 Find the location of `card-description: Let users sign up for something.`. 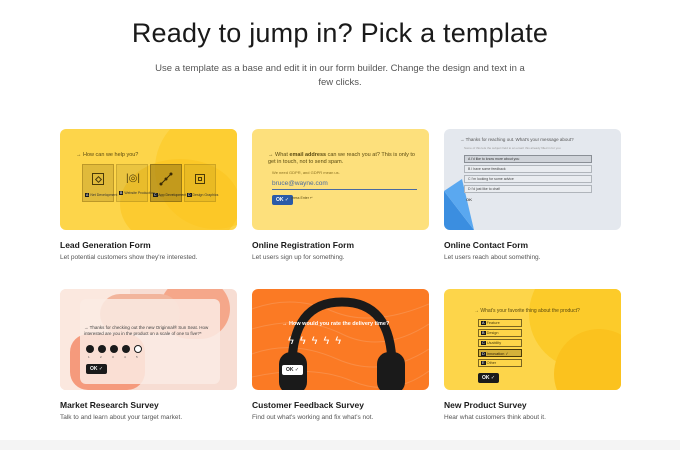

card-description: Let users sign up for something. is located at coordinates (298, 257).